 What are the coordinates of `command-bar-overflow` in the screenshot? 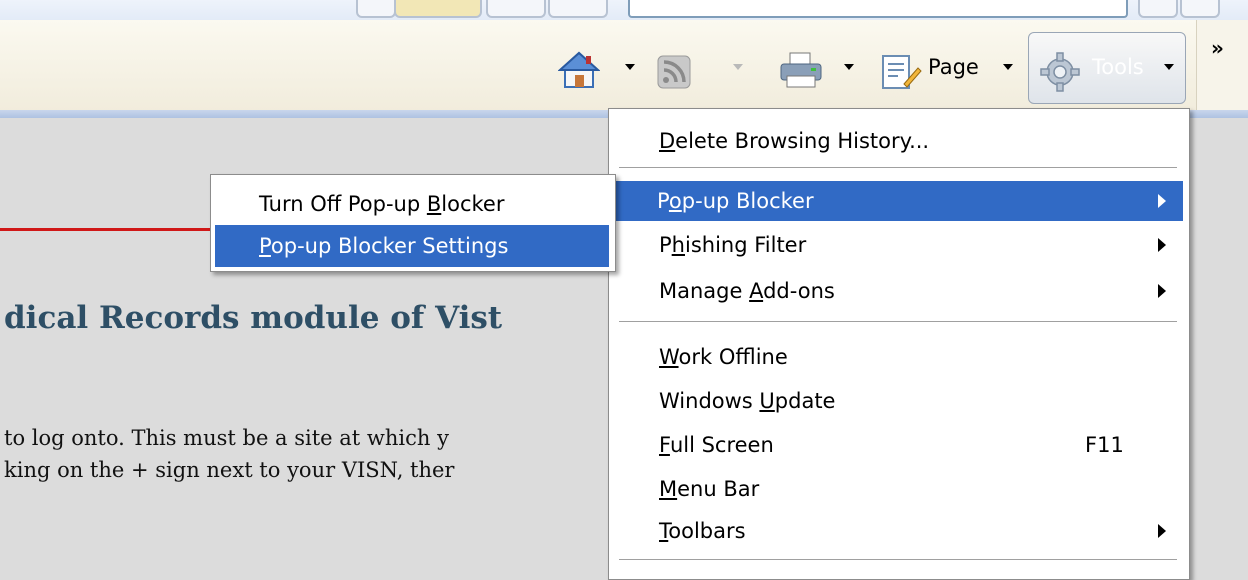 It's located at (1222, 66).